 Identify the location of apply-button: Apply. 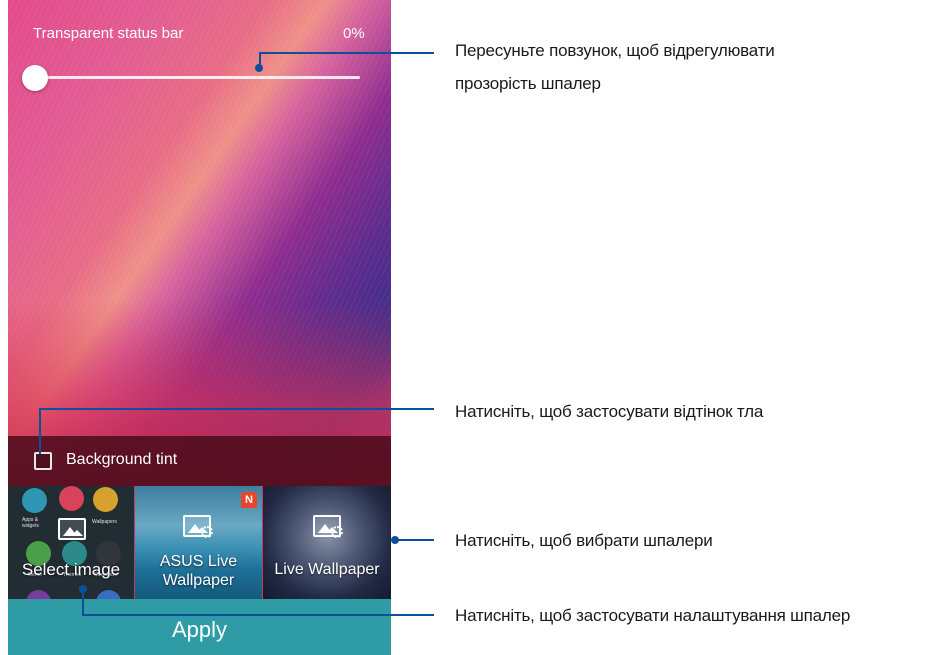
(199, 627).